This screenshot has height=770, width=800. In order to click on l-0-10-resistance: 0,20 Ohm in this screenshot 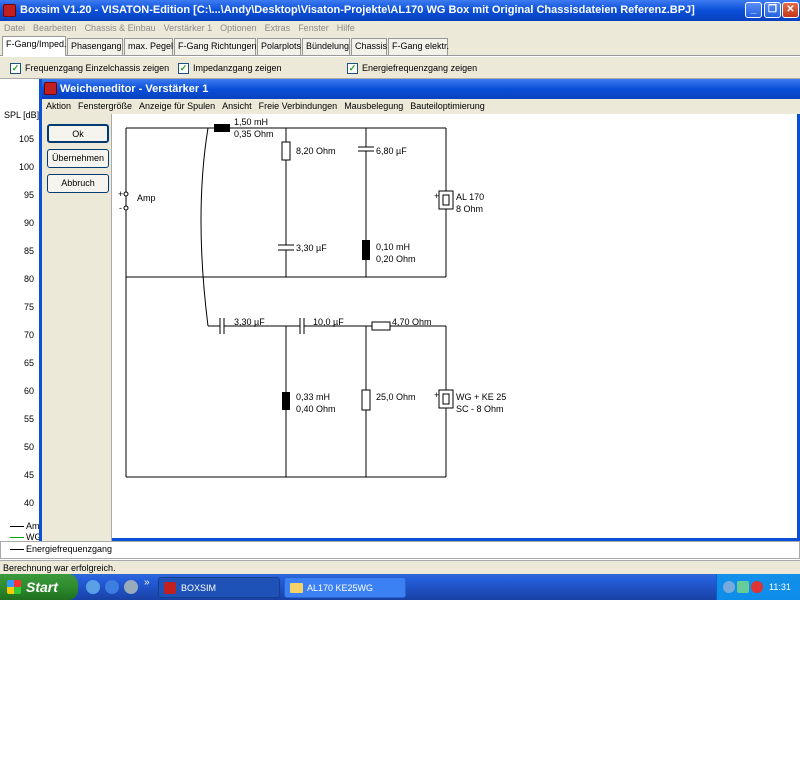, I will do `click(396, 259)`.